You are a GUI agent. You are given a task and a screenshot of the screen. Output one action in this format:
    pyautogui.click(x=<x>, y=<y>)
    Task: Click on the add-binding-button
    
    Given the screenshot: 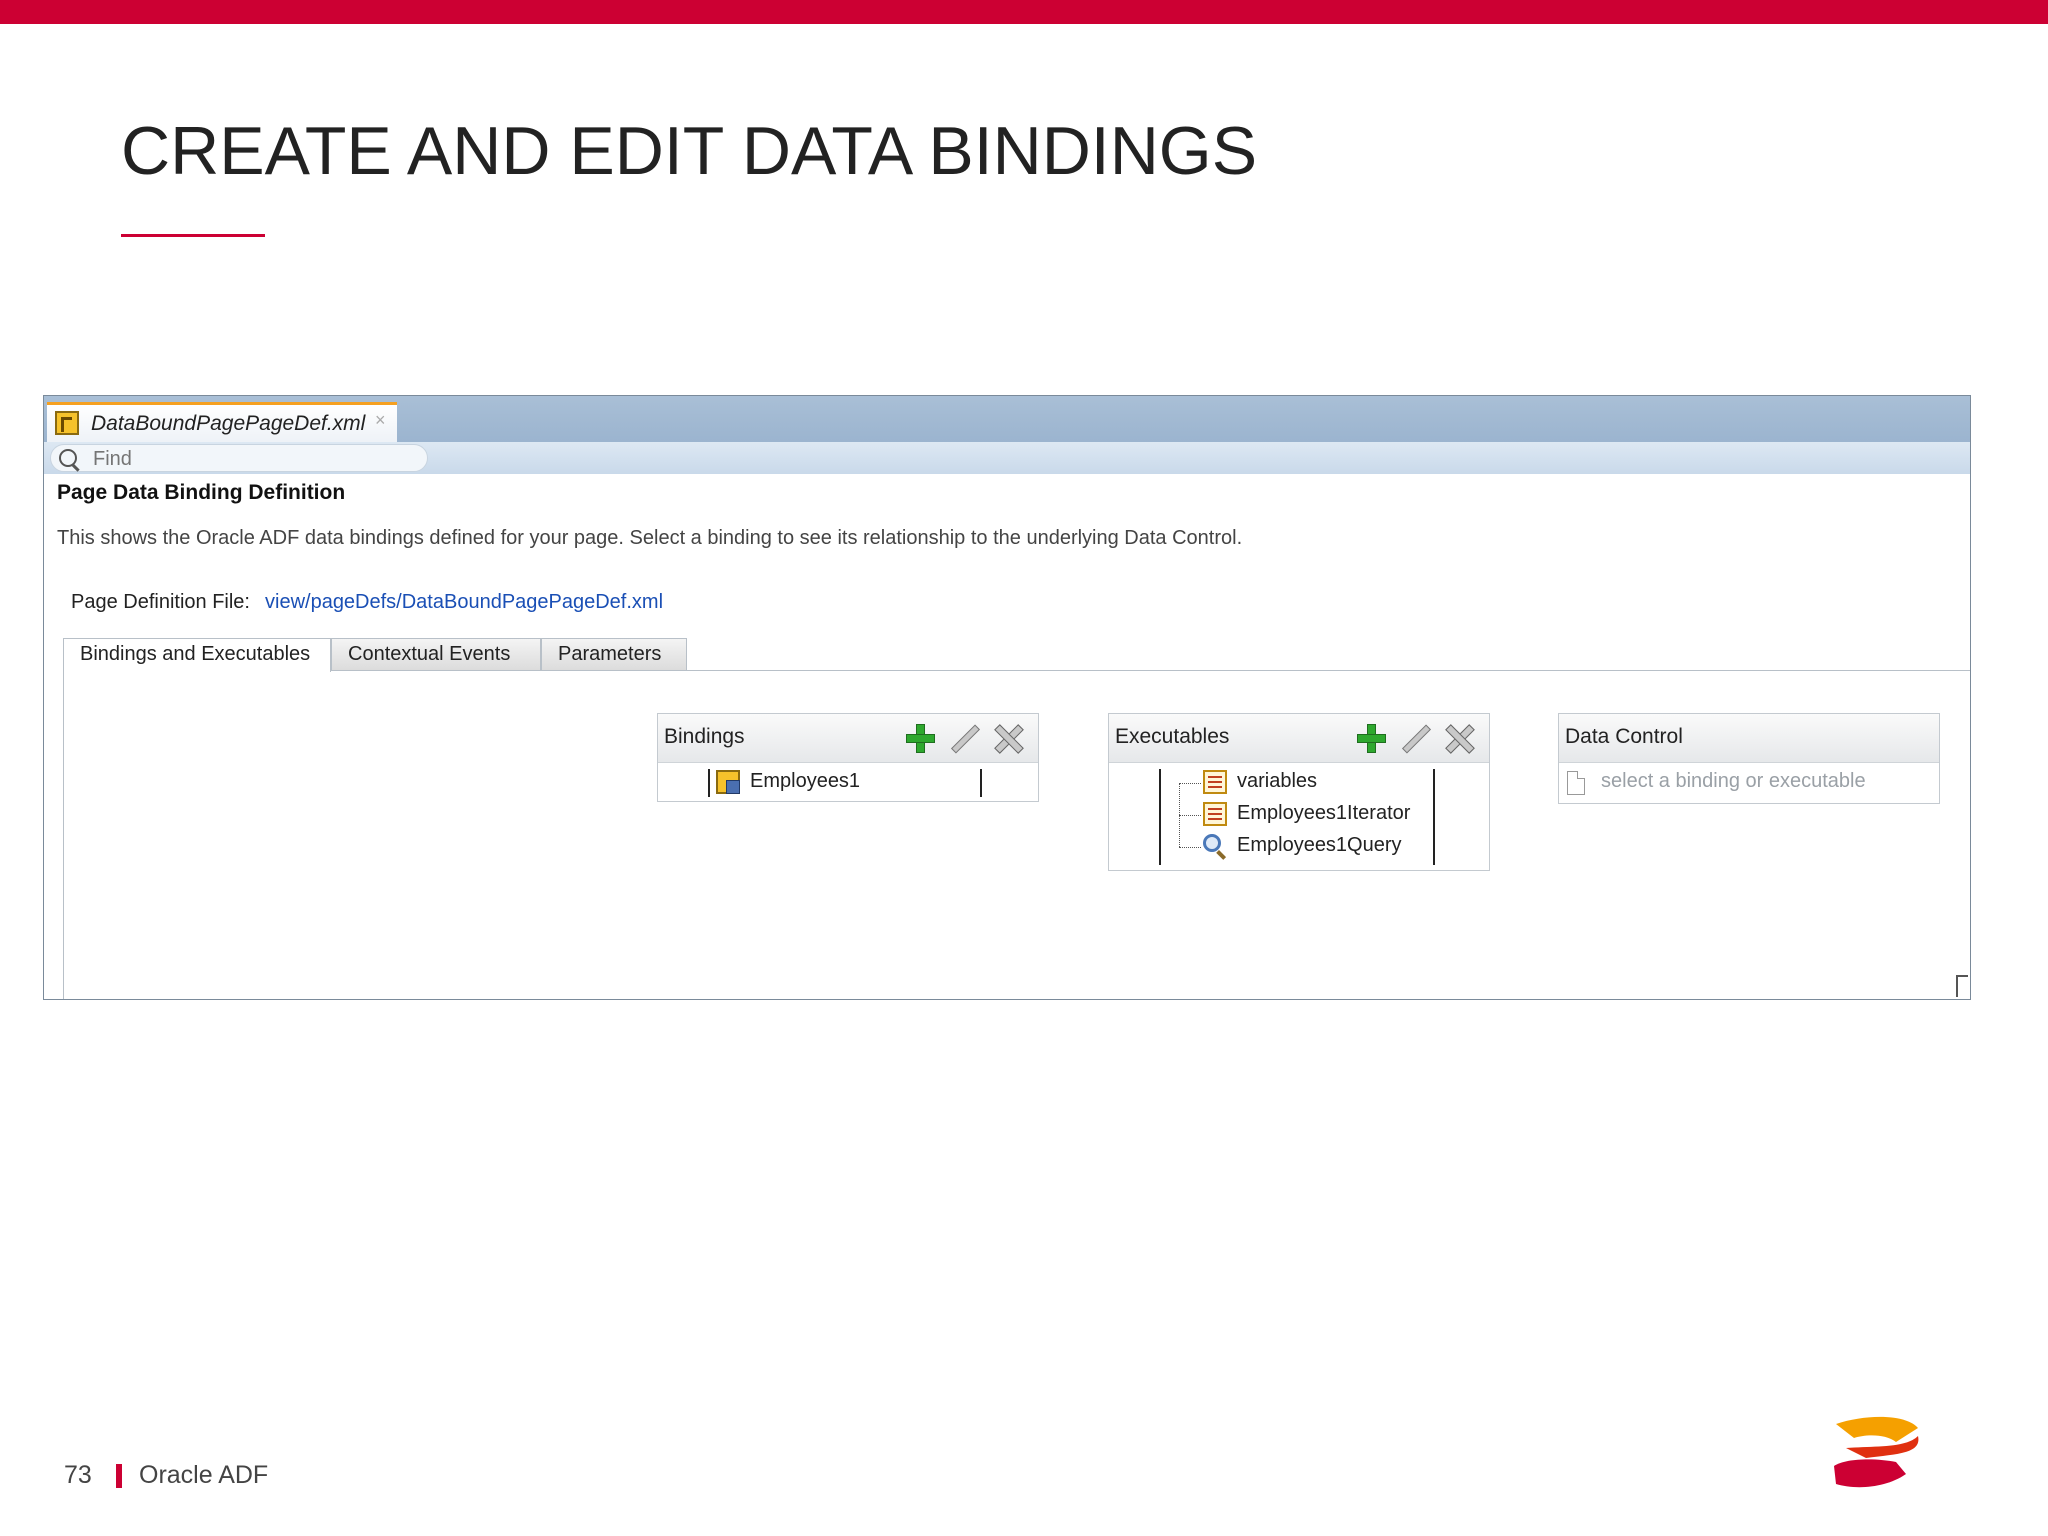 What is the action you would take?
    pyautogui.click(x=920, y=738)
    